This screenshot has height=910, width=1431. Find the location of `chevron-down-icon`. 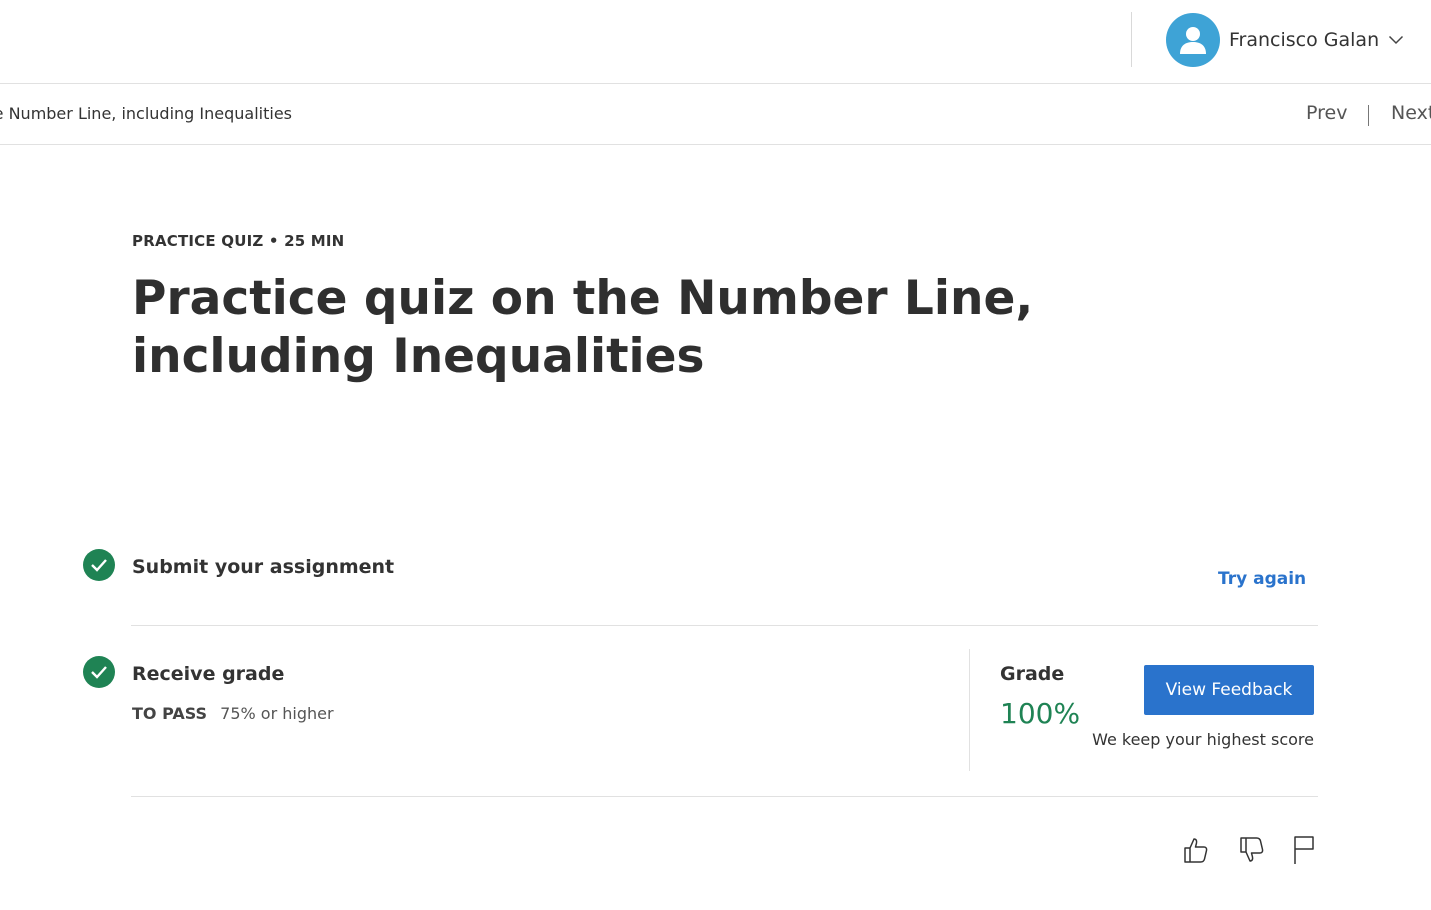

chevron-down-icon is located at coordinates (1396, 40).